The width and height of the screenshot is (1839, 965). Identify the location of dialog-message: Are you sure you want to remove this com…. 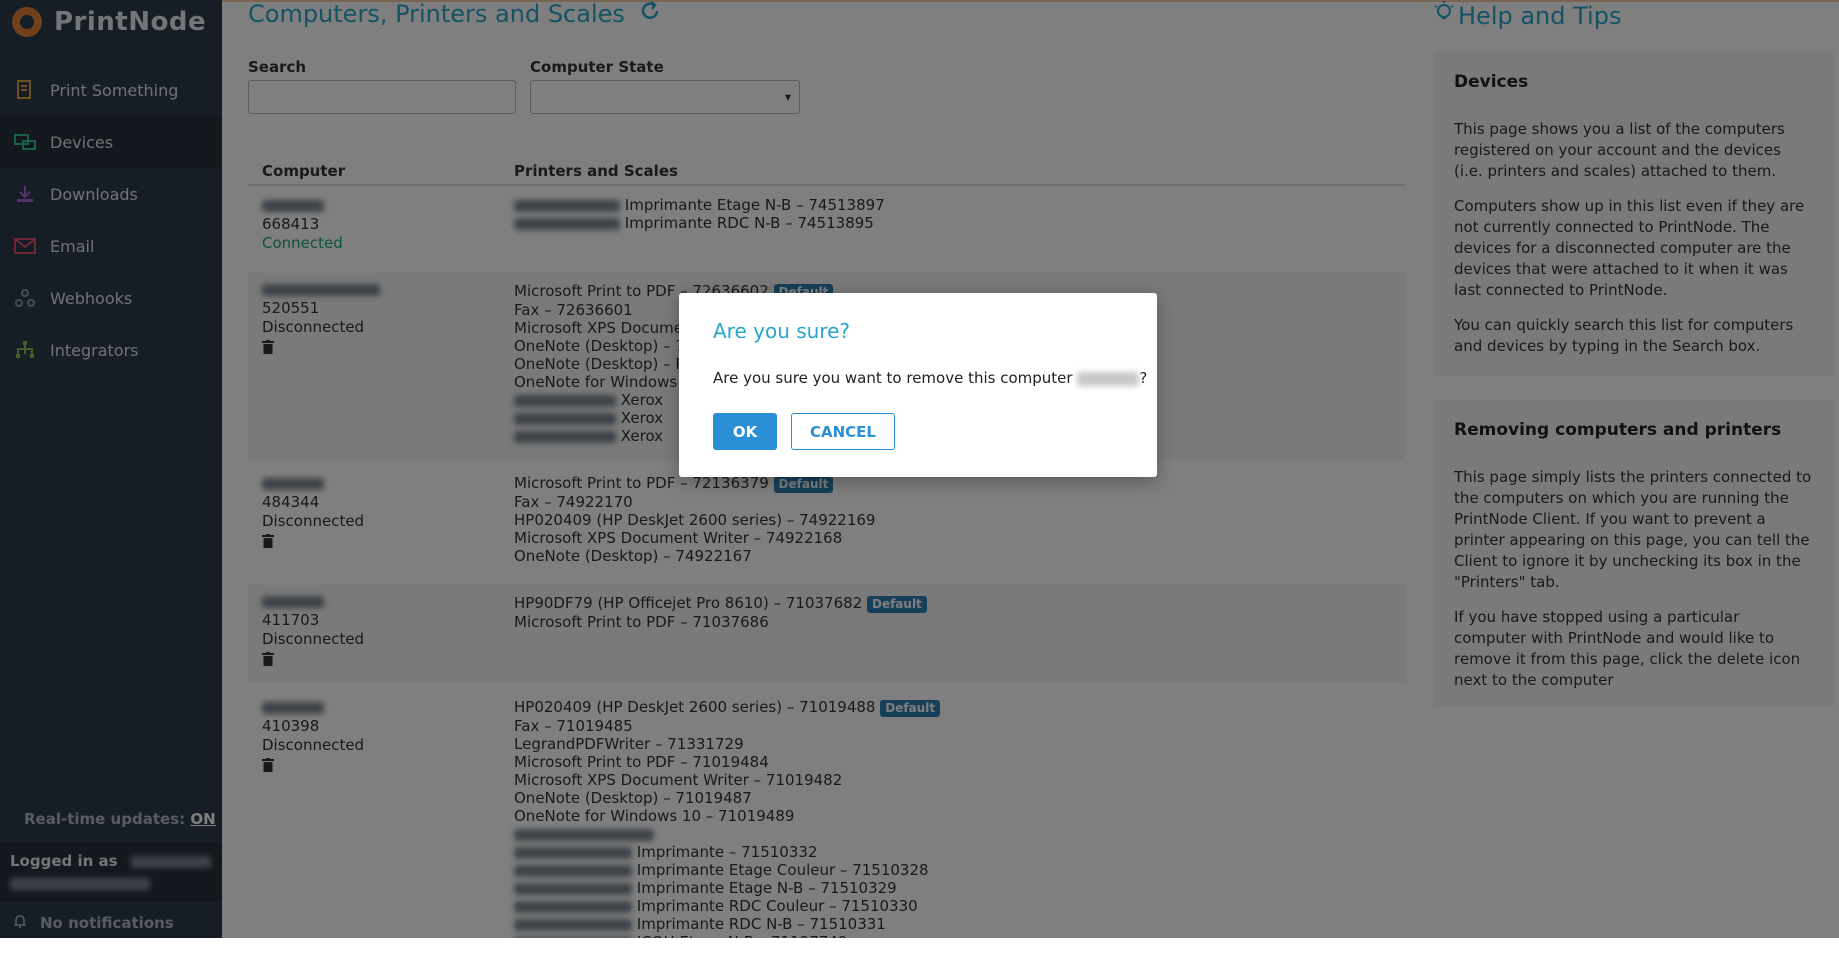
(930, 378).